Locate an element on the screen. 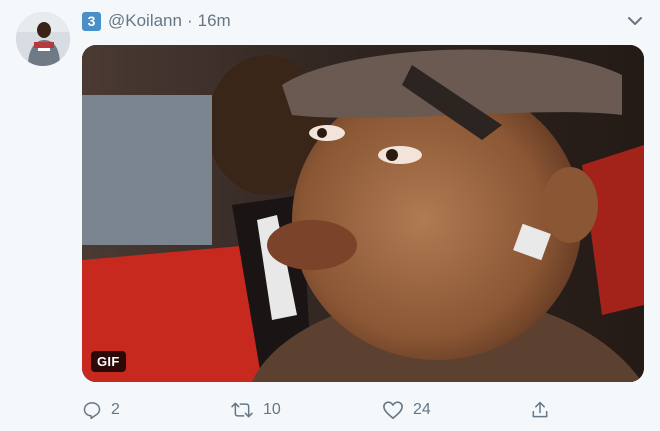 Image resolution: width=660 pixels, height=431 pixels. timestamp: 16m is located at coordinates (214, 21).